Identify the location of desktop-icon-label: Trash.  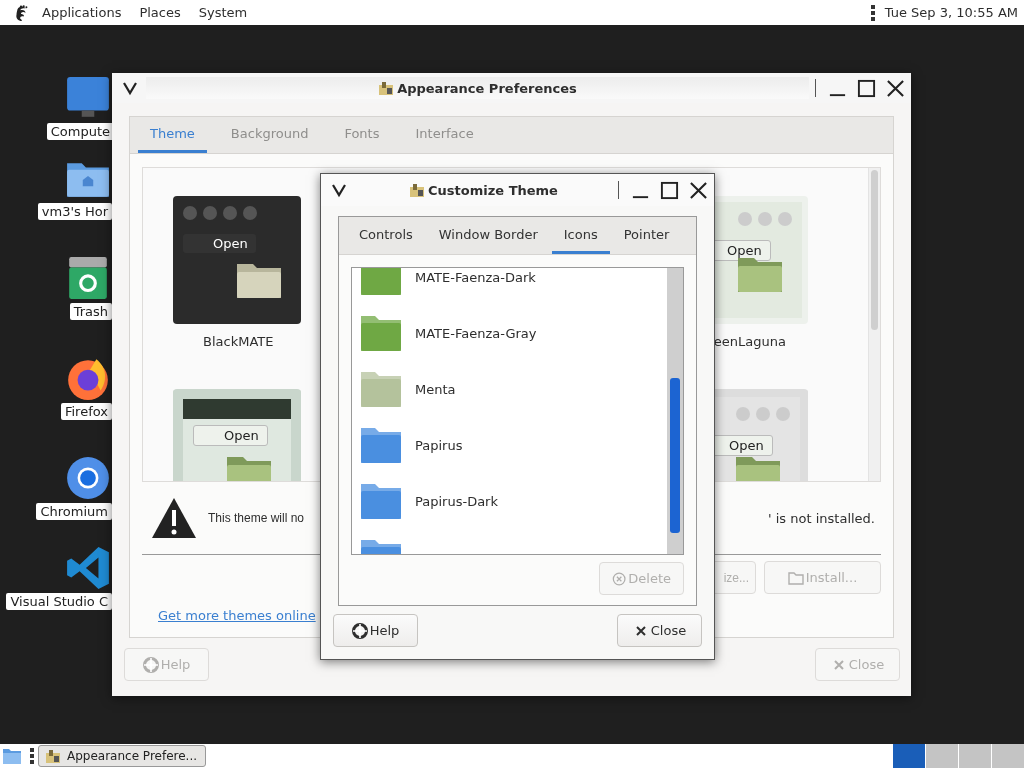
(90, 311).